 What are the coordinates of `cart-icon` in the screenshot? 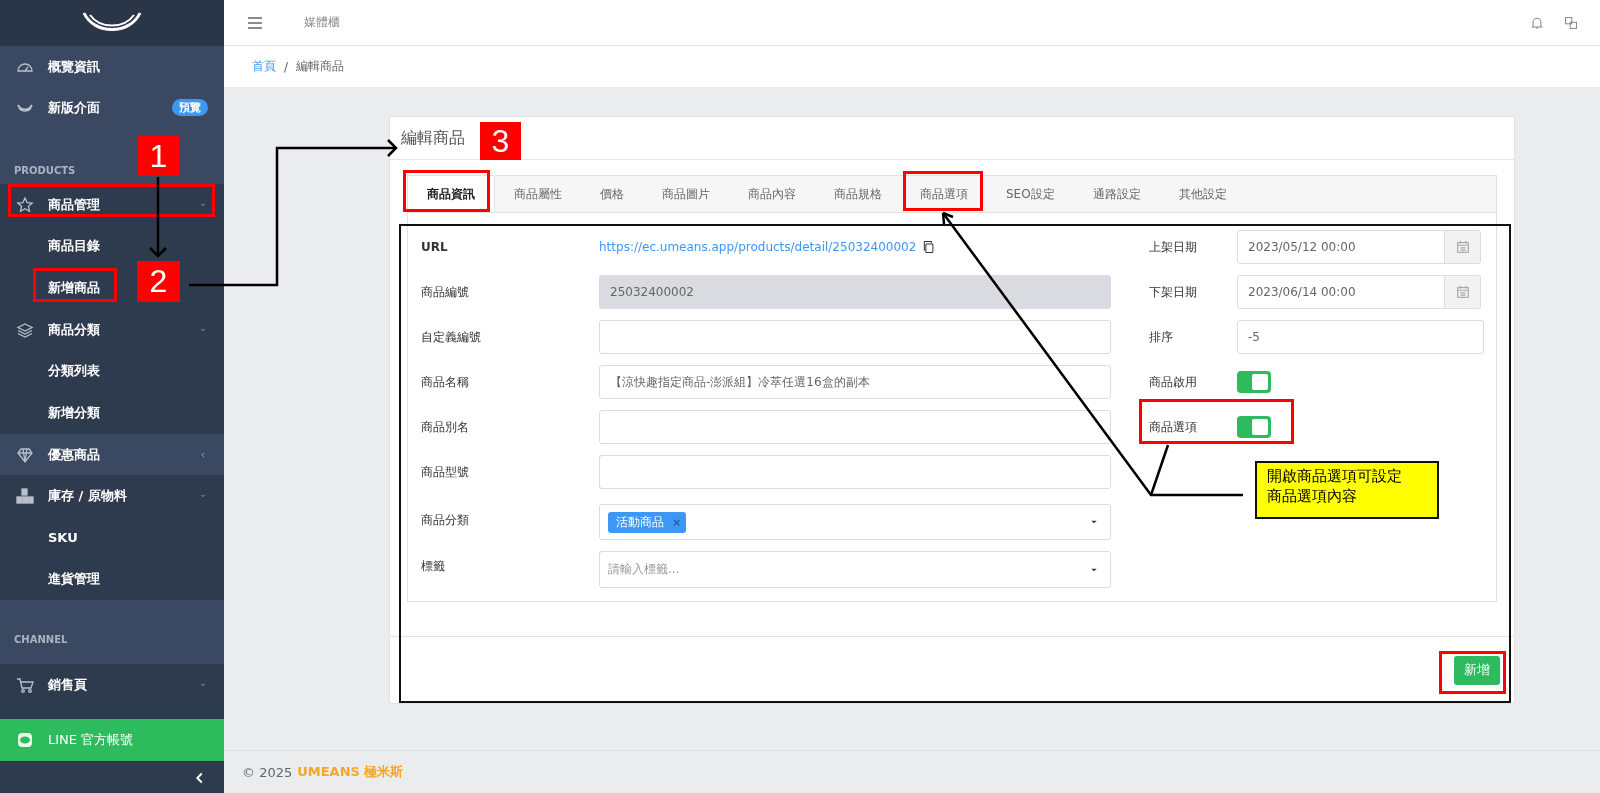 It's located at (25, 684).